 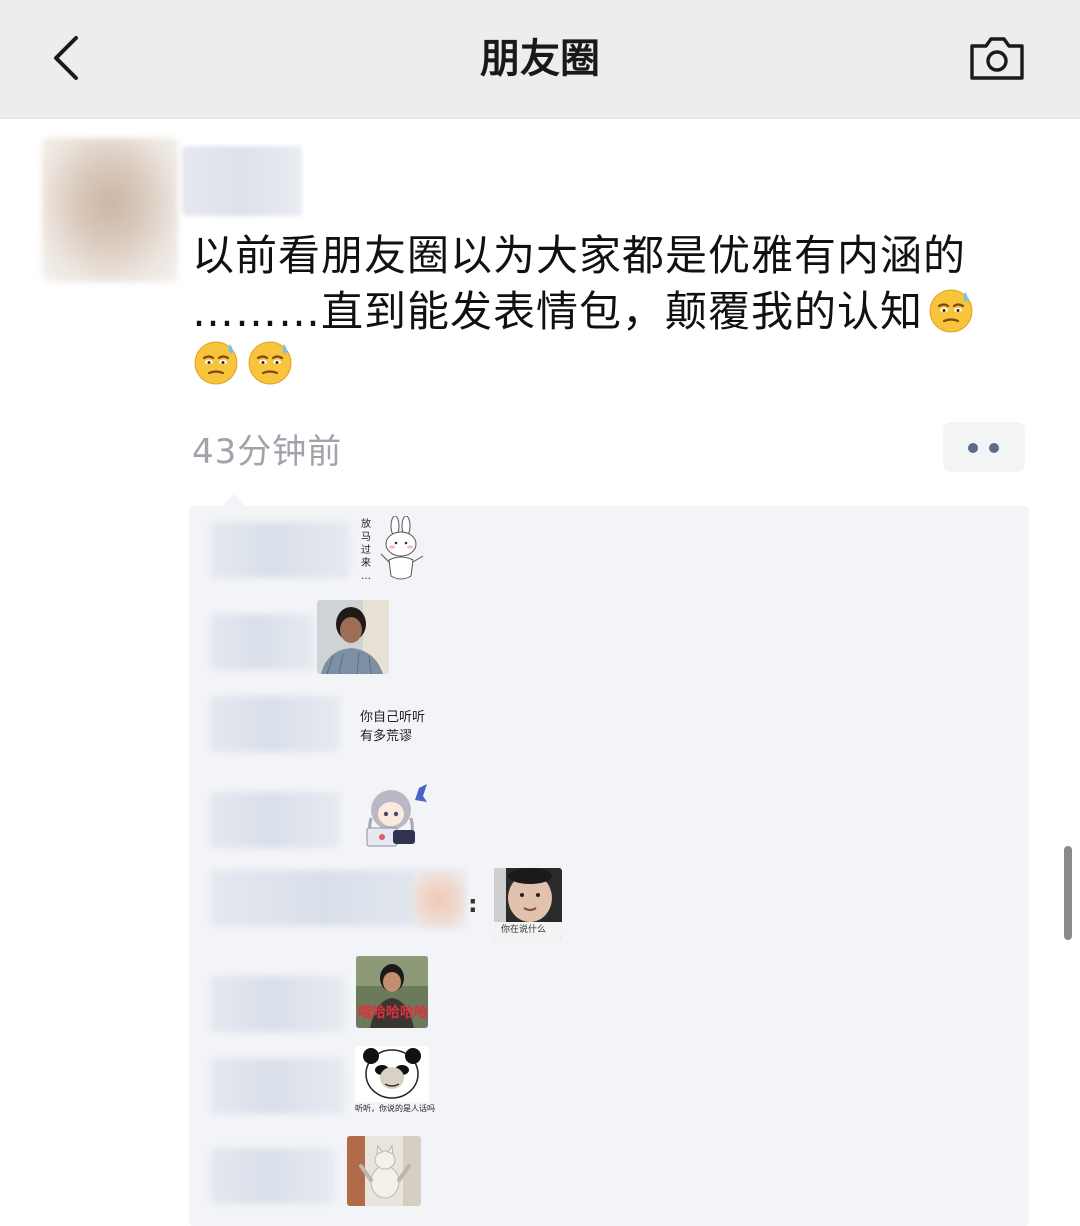 I want to click on post-text-line-2: ………直到能发表情包，颠覆我的认知, so click(x=612, y=312).